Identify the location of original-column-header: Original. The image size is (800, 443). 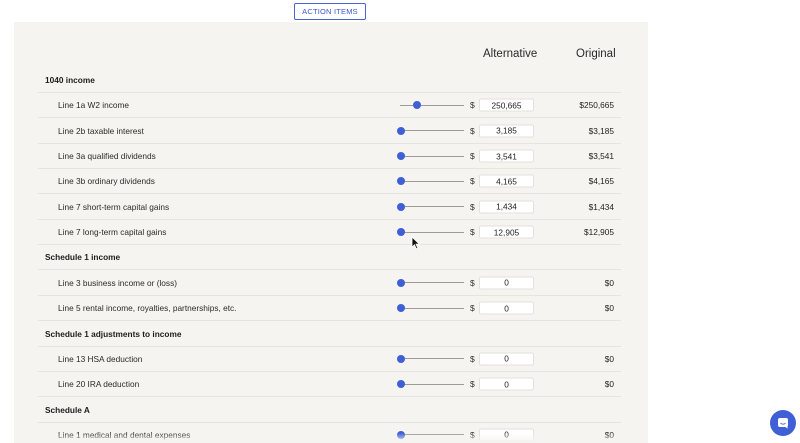
(596, 54).